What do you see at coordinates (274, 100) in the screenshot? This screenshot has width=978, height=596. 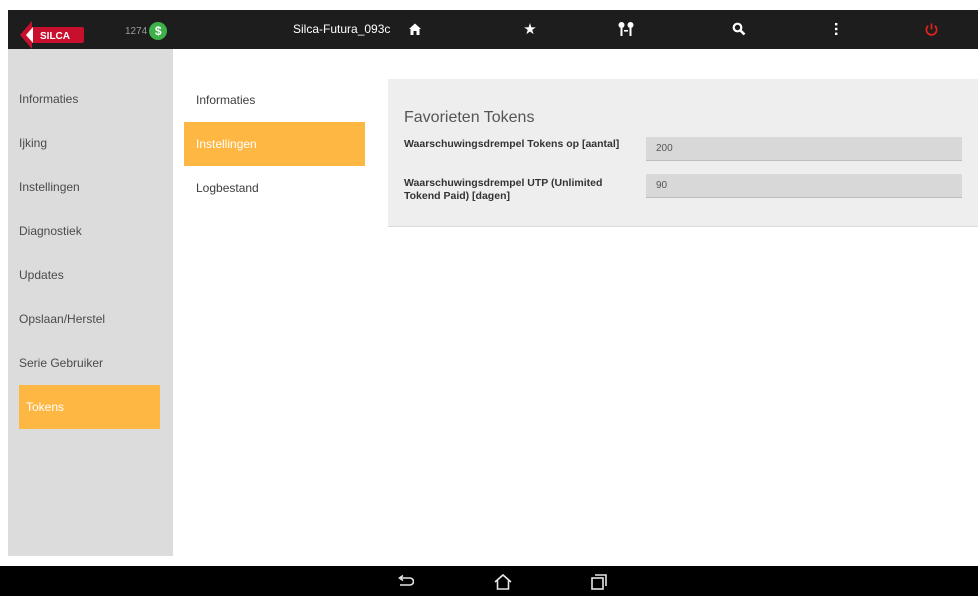 I see `submenu-item-informaties: Informaties` at bounding box center [274, 100].